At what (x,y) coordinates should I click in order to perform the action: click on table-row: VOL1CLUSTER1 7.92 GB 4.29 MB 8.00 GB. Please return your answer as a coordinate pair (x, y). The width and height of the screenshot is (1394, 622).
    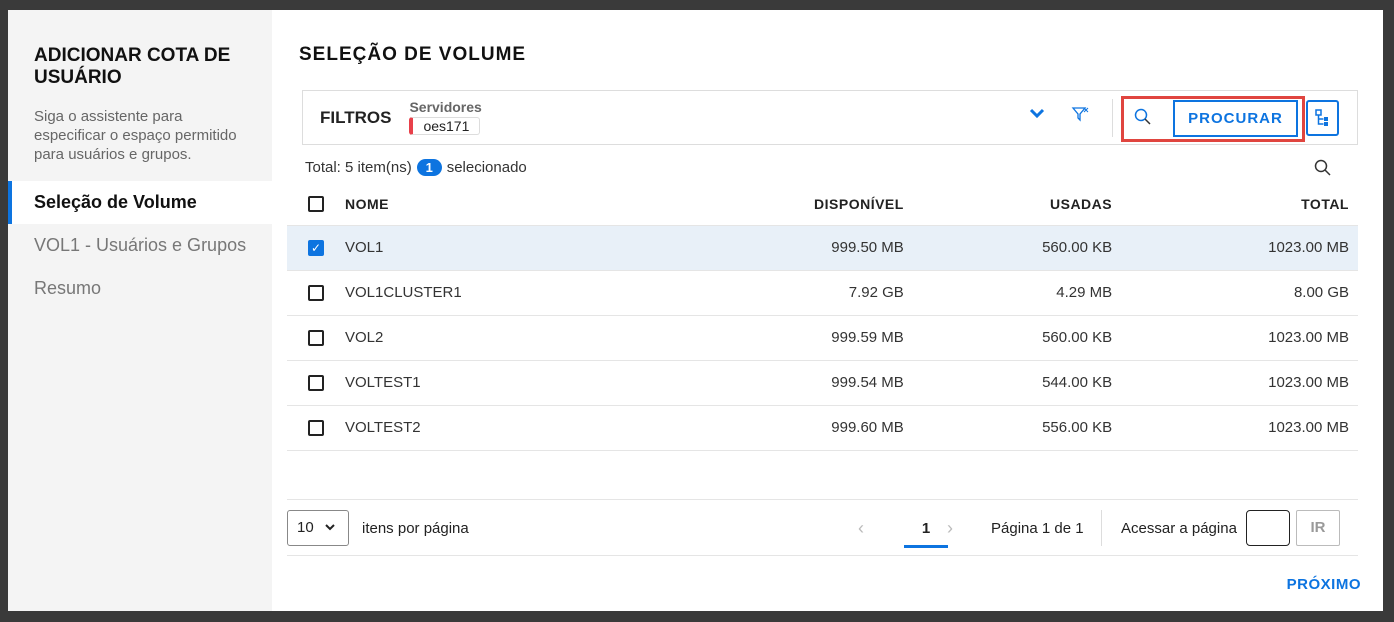
    Looking at the image, I should click on (822, 292).